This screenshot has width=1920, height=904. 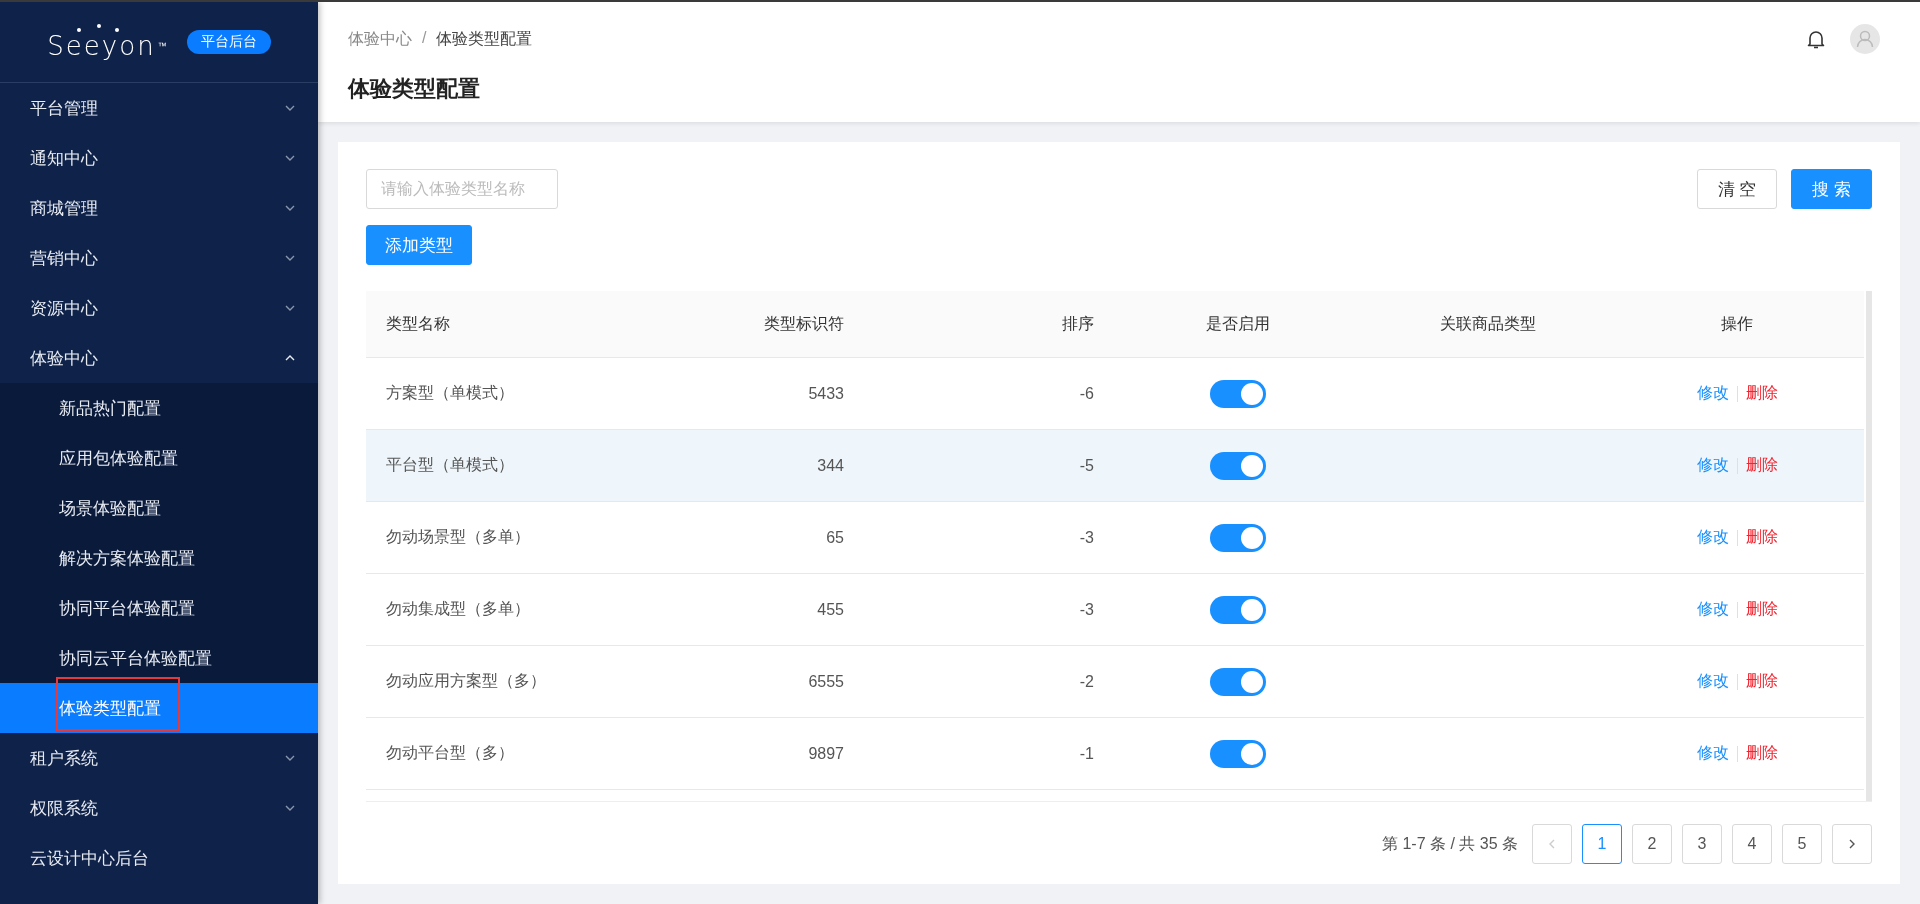 What do you see at coordinates (1865, 39) in the screenshot?
I see `avatar-icon` at bounding box center [1865, 39].